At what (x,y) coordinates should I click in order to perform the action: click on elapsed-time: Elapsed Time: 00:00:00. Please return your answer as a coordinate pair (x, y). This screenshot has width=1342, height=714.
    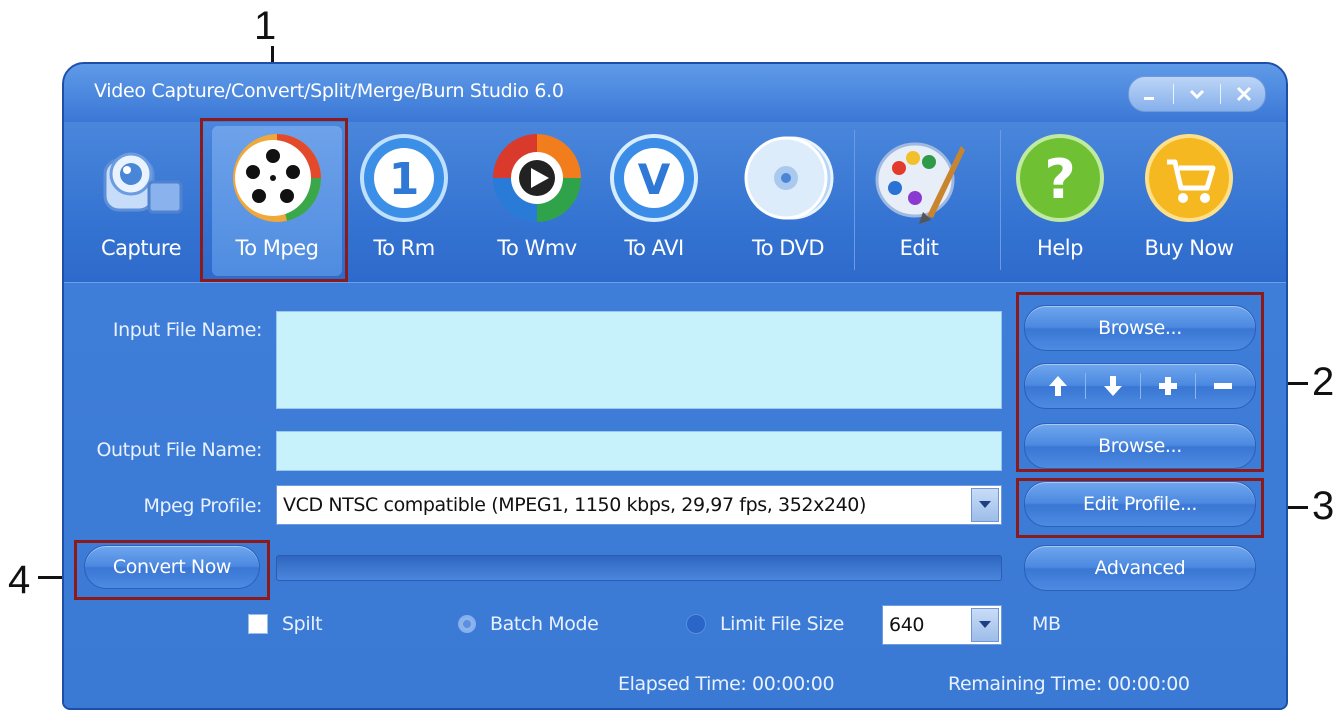
    Looking at the image, I should click on (726, 684).